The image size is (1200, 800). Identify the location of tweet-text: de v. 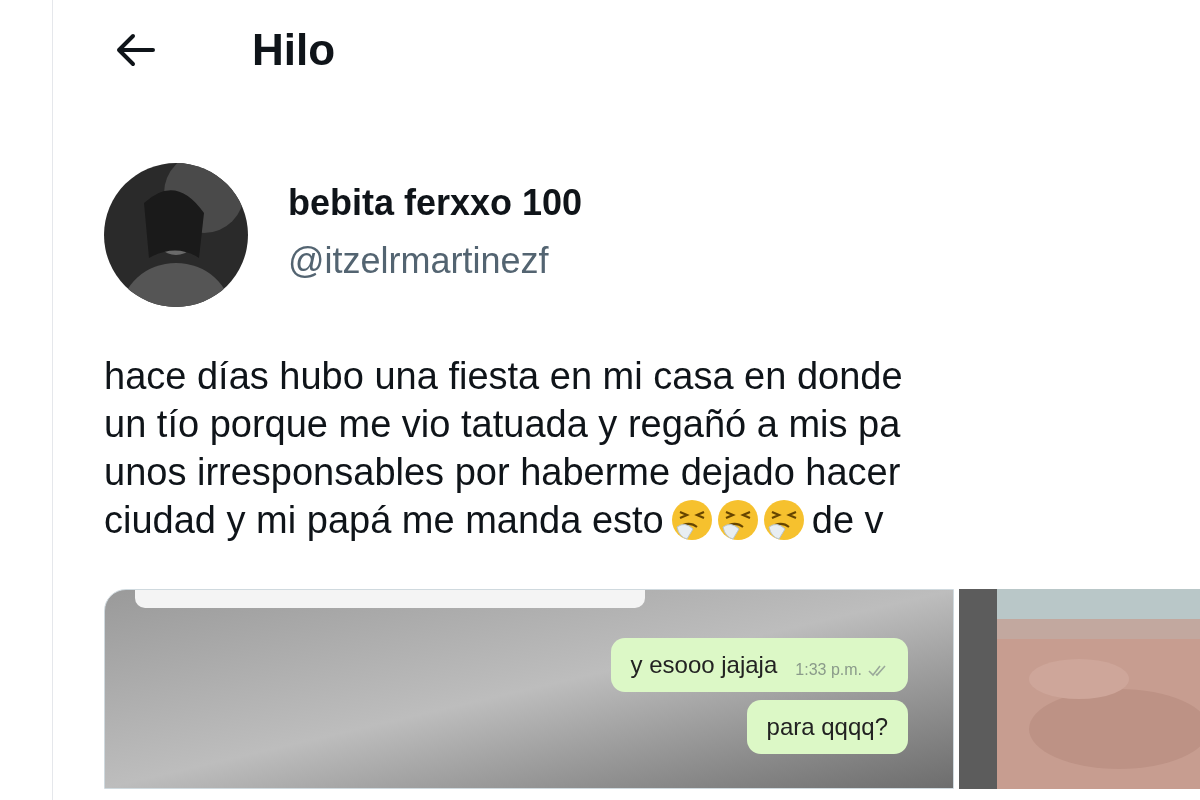
(847, 520).